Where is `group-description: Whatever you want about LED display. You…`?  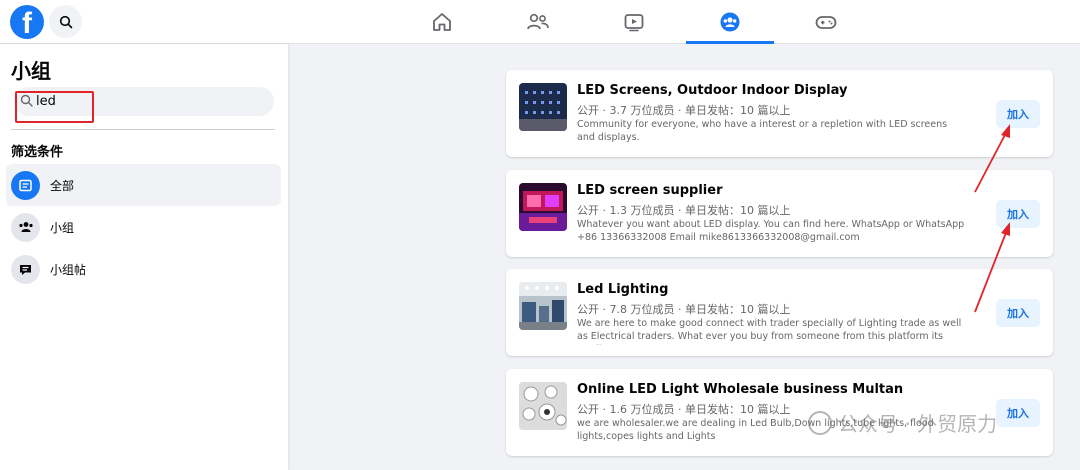 group-description: Whatever you want about LED display. You… is located at coordinates (771, 231).